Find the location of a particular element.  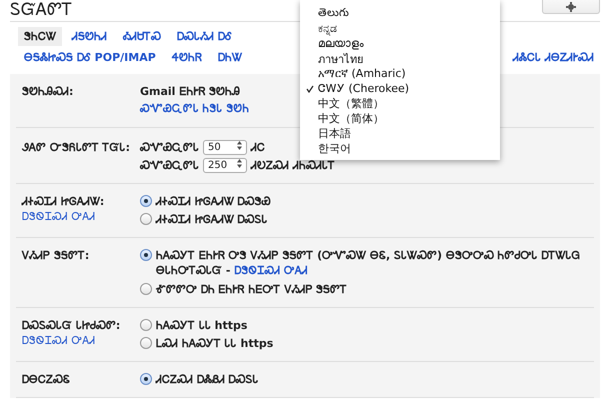

option-text: ᏗᏟᏃᏍᏗ ᎠᏜᏰᏗ ᎠᏍᏚᏓ is located at coordinates (207, 379).